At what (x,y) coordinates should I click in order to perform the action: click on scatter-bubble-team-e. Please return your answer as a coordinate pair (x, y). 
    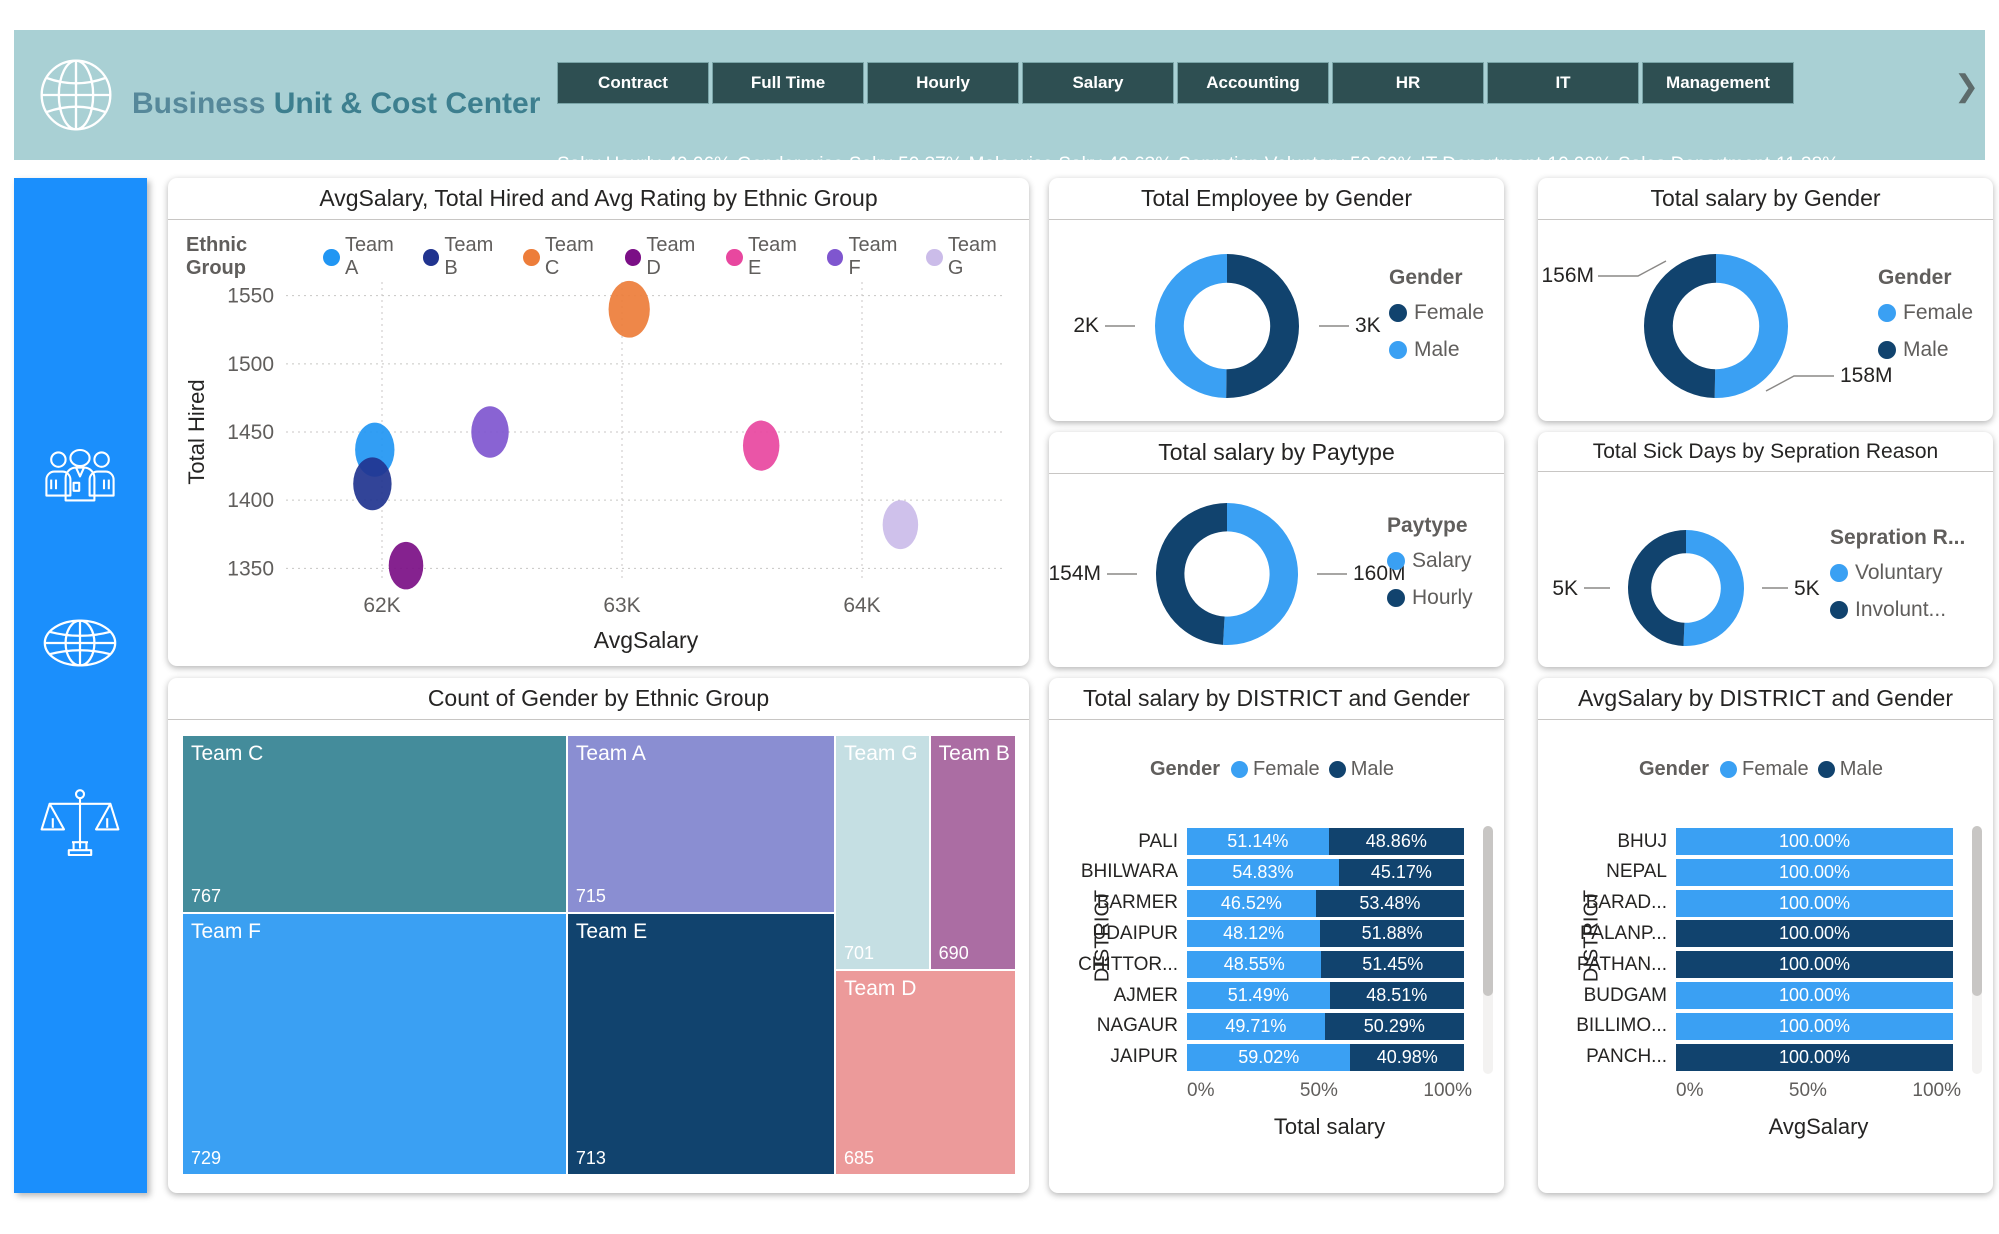
    Looking at the image, I should click on (761, 445).